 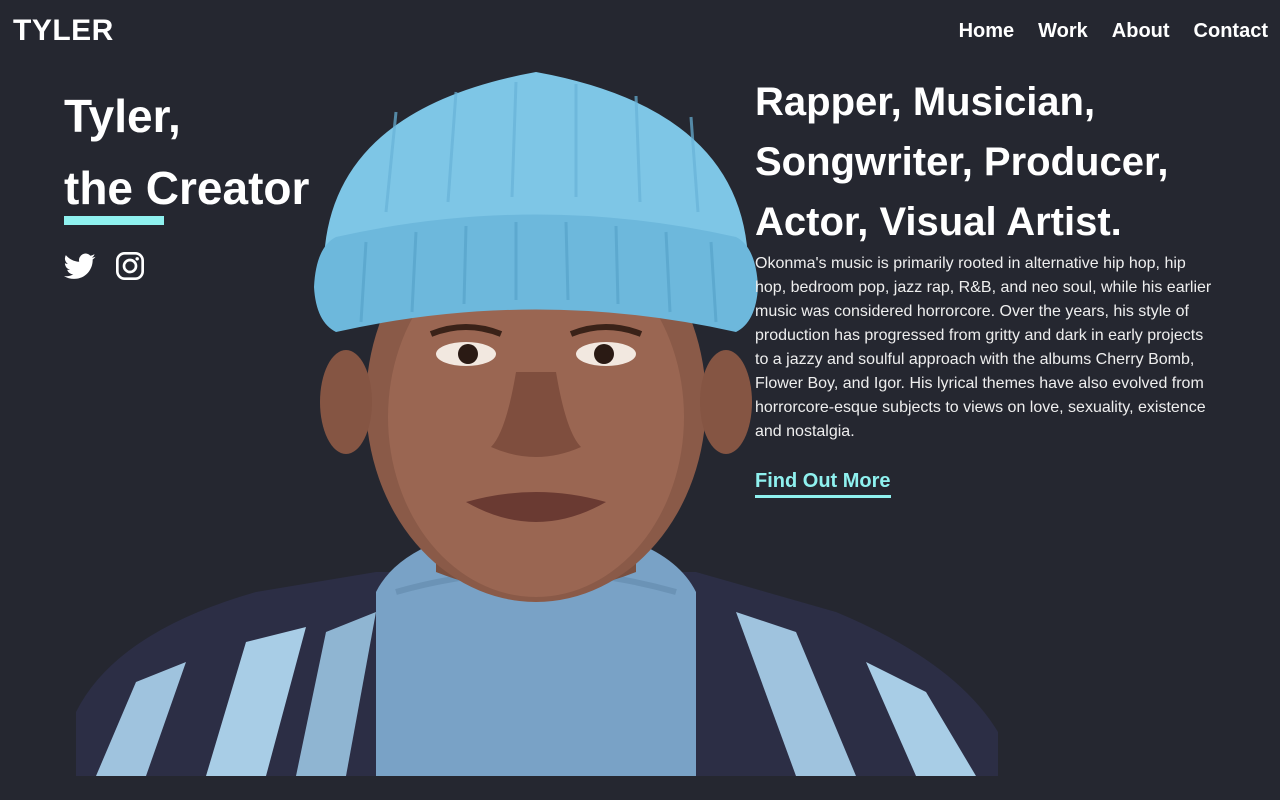 I want to click on nav-work: Work, so click(x=1063, y=31).